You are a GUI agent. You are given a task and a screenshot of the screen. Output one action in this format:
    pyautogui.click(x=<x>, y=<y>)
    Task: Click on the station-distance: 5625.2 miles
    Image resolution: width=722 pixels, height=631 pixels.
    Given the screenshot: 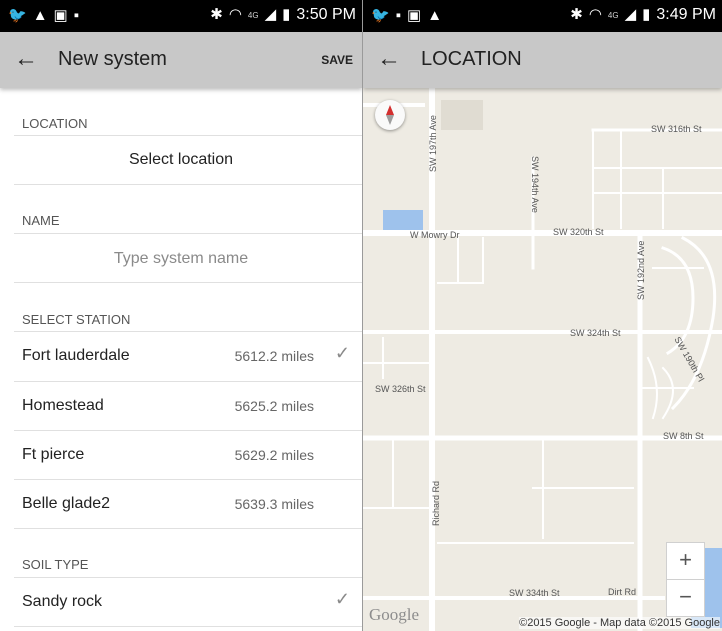 What is the action you would take?
    pyautogui.click(x=274, y=406)
    